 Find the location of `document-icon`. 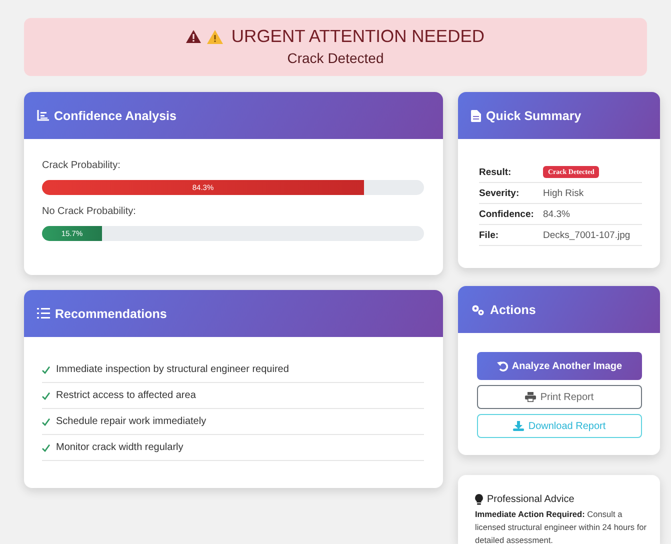

document-icon is located at coordinates (476, 116).